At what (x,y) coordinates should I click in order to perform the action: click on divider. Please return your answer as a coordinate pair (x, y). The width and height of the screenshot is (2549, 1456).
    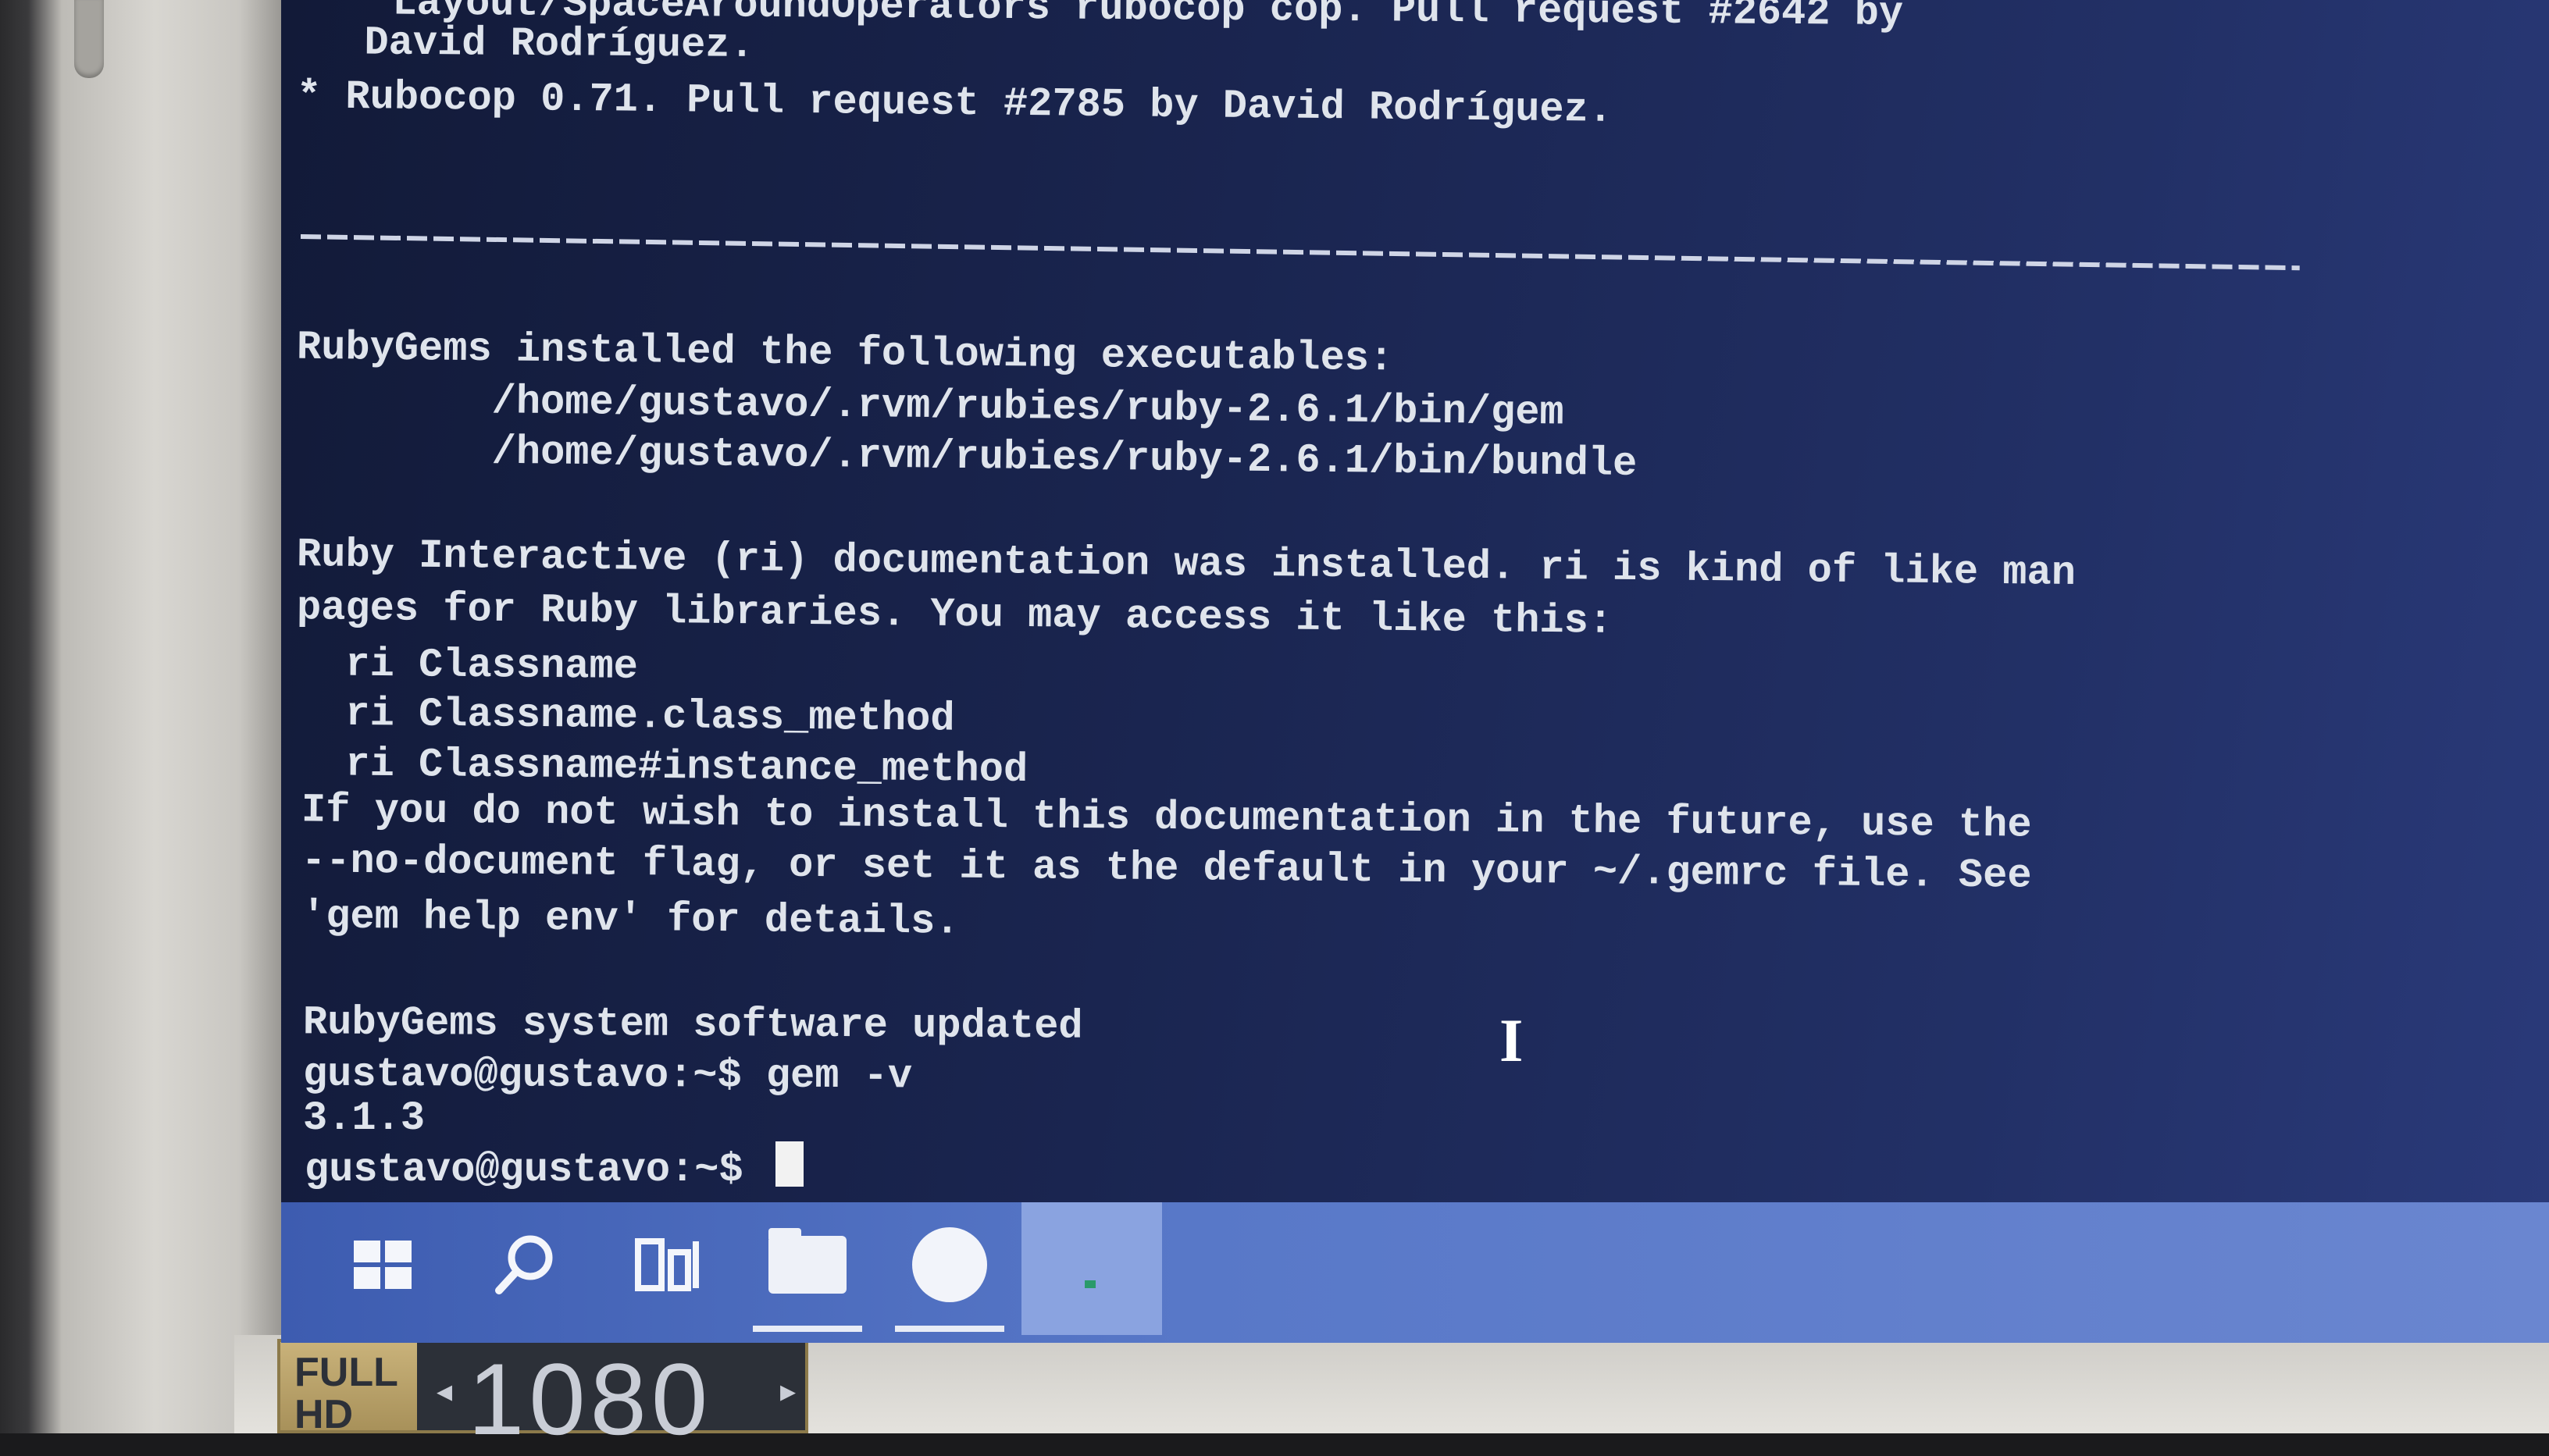
    Looking at the image, I should click on (1300, 252).